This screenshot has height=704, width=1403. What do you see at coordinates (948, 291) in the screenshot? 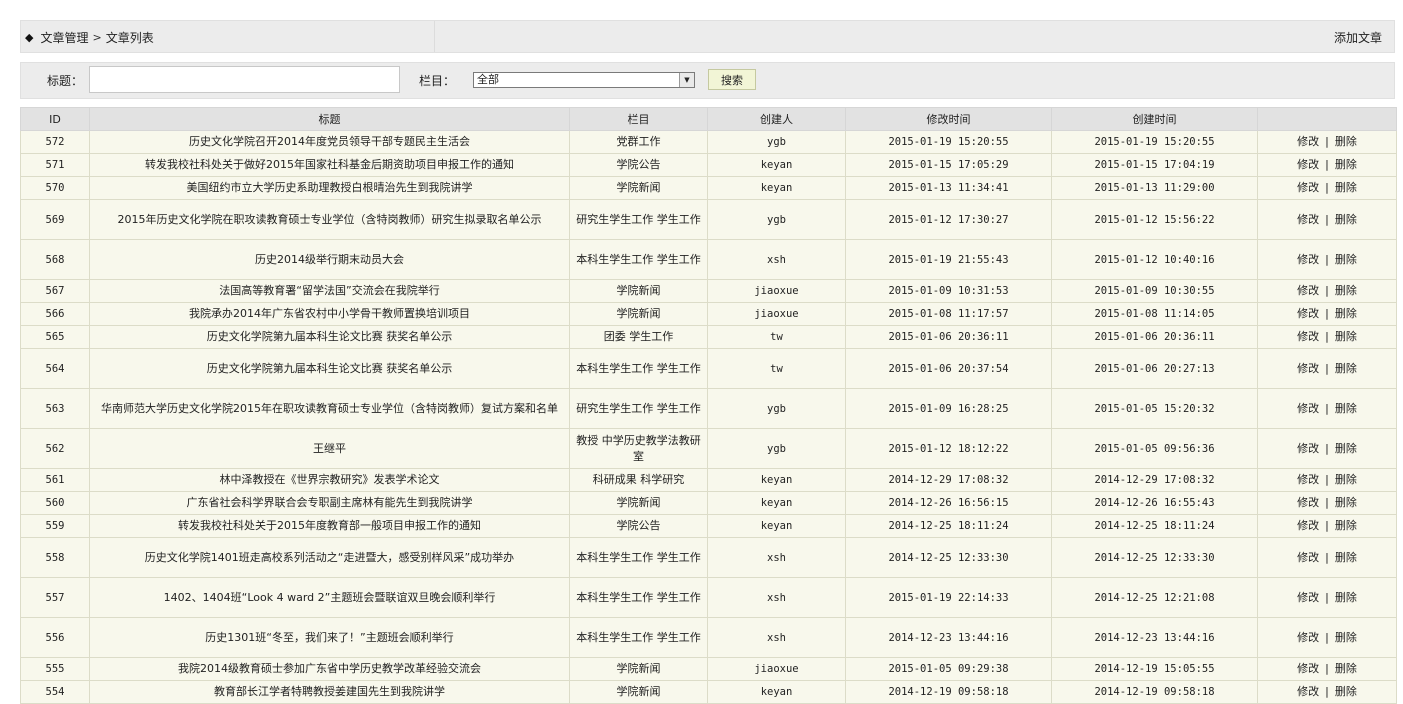
I see `cell-modified: 2015-01-09 10:31:53` at bounding box center [948, 291].